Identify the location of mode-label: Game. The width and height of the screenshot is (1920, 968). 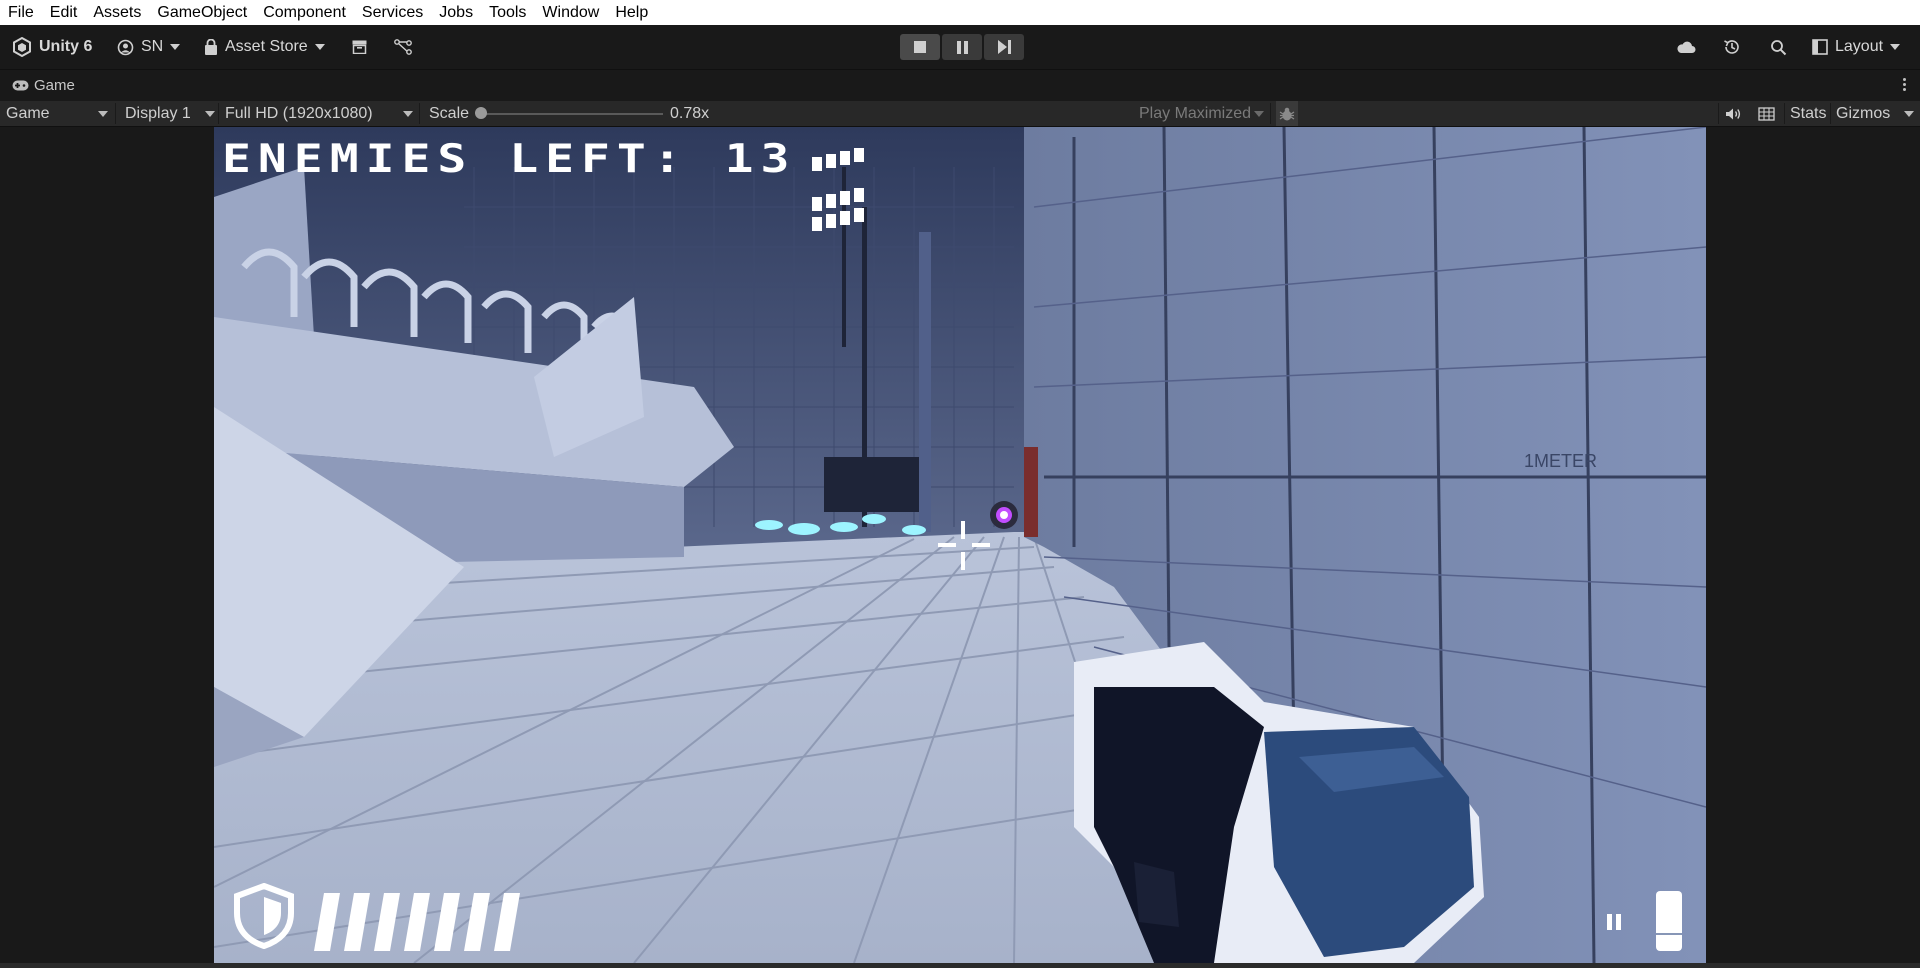
(28, 113).